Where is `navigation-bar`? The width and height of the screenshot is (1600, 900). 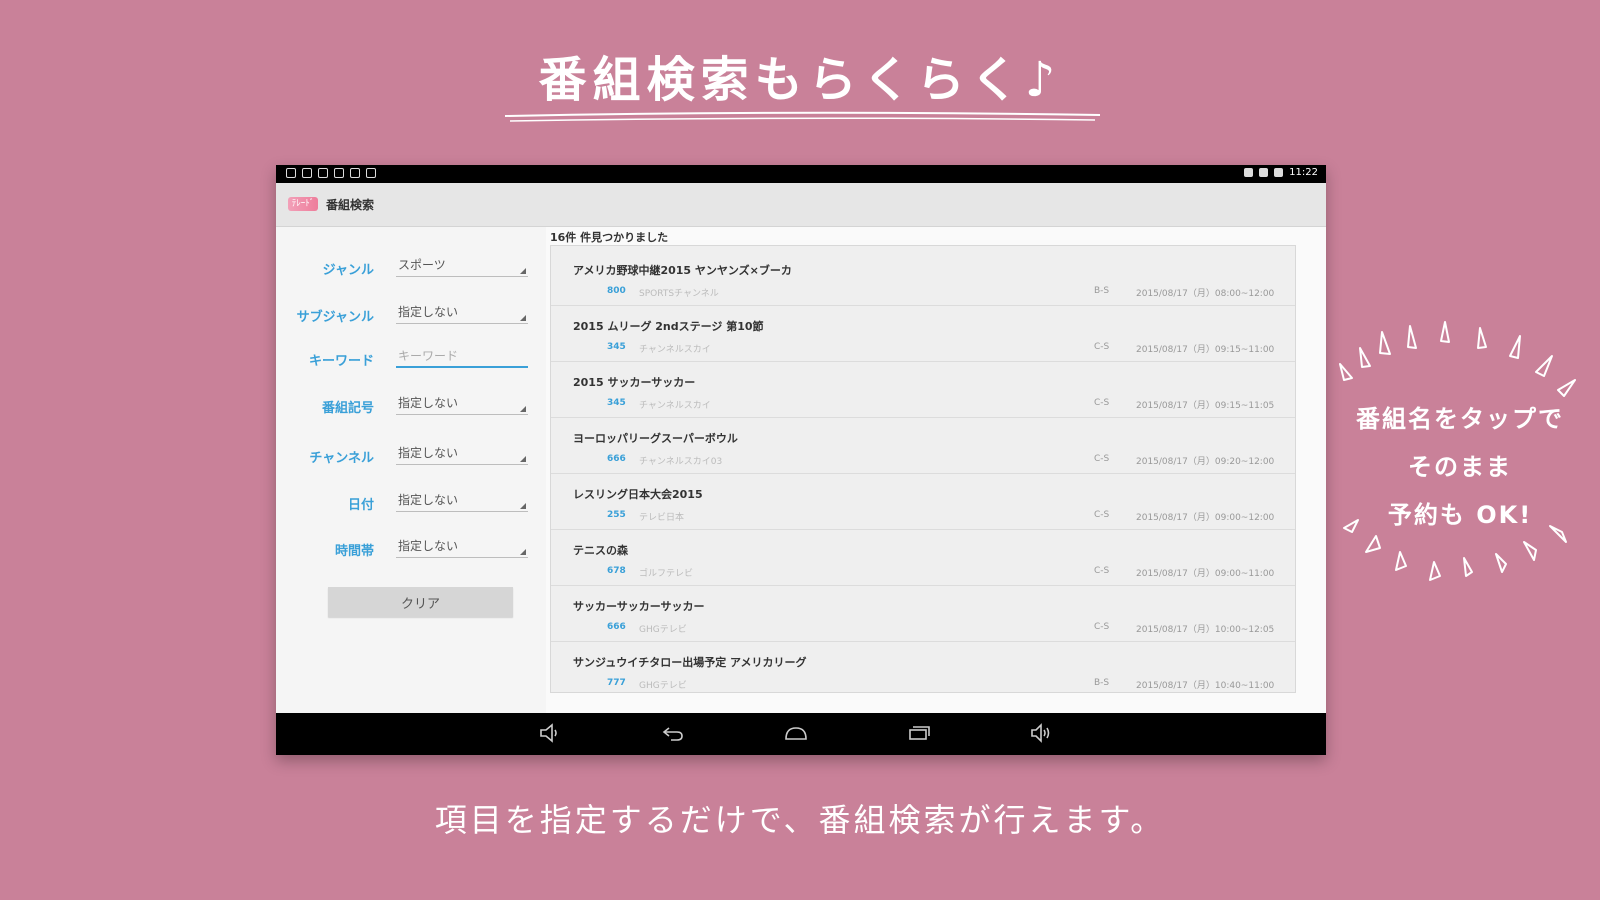
navigation-bar is located at coordinates (801, 734).